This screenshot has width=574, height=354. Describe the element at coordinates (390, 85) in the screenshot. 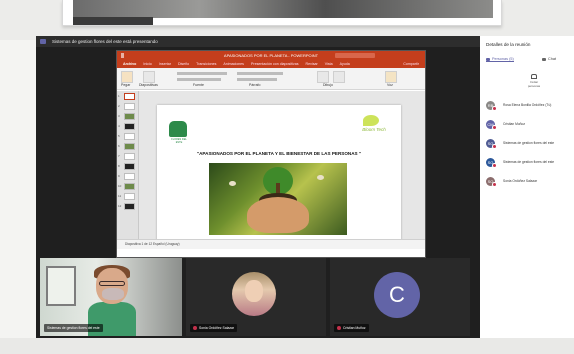

I see `ribbon-label-voice: Voz` at that location.